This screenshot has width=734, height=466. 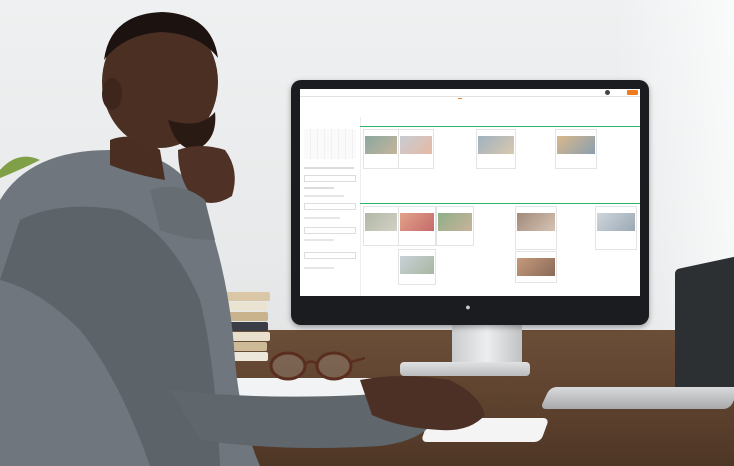 What do you see at coordinates (235, 332) in the screenshot?
I see `book-stack` at bounding box center [235, 332].